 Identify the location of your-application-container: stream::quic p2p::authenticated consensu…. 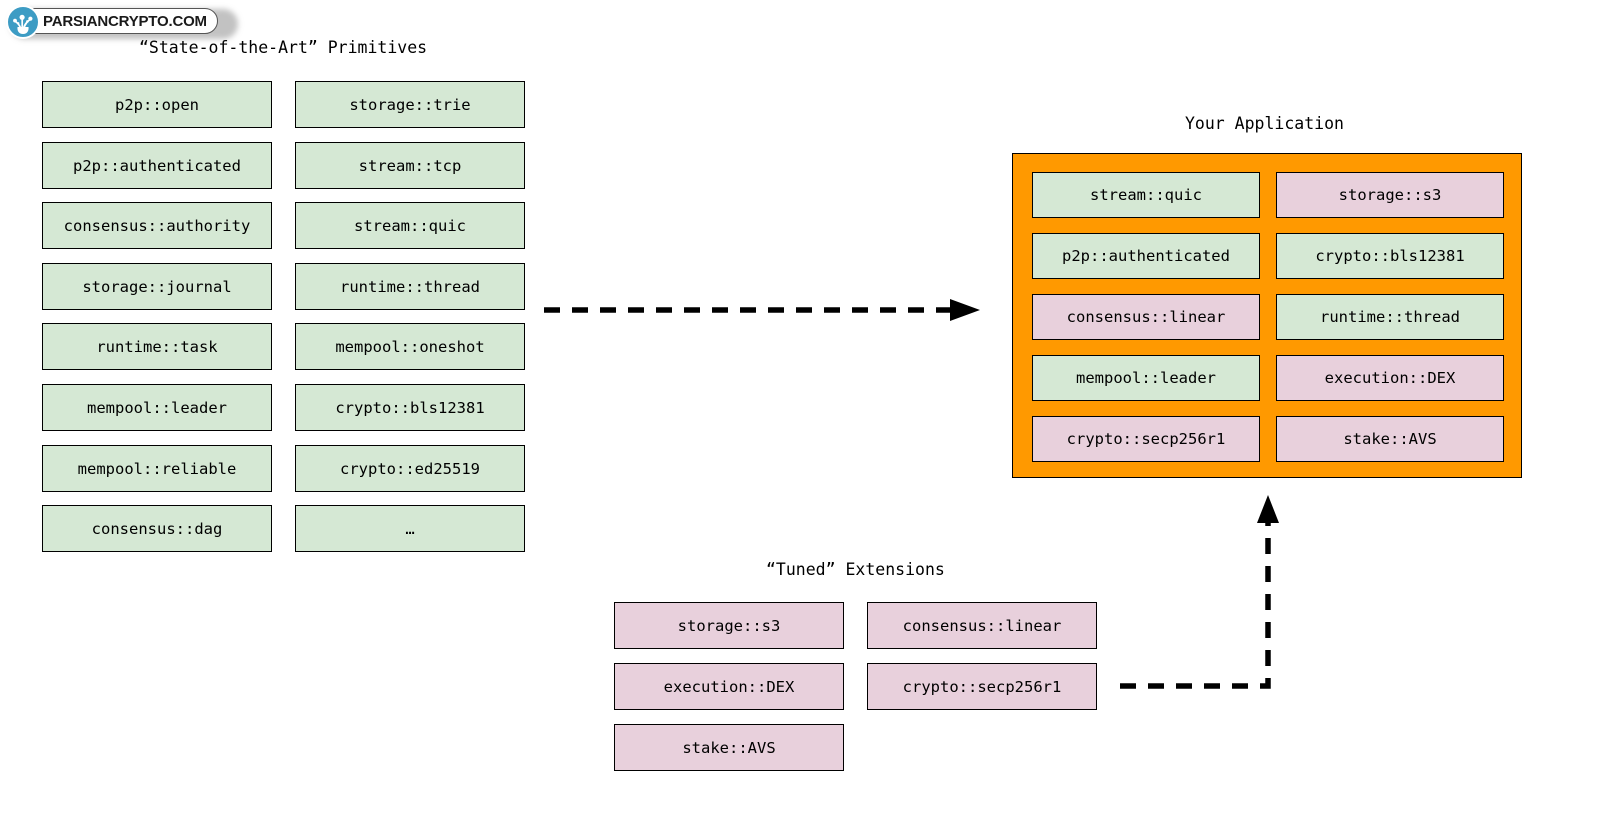
(1267, 315).